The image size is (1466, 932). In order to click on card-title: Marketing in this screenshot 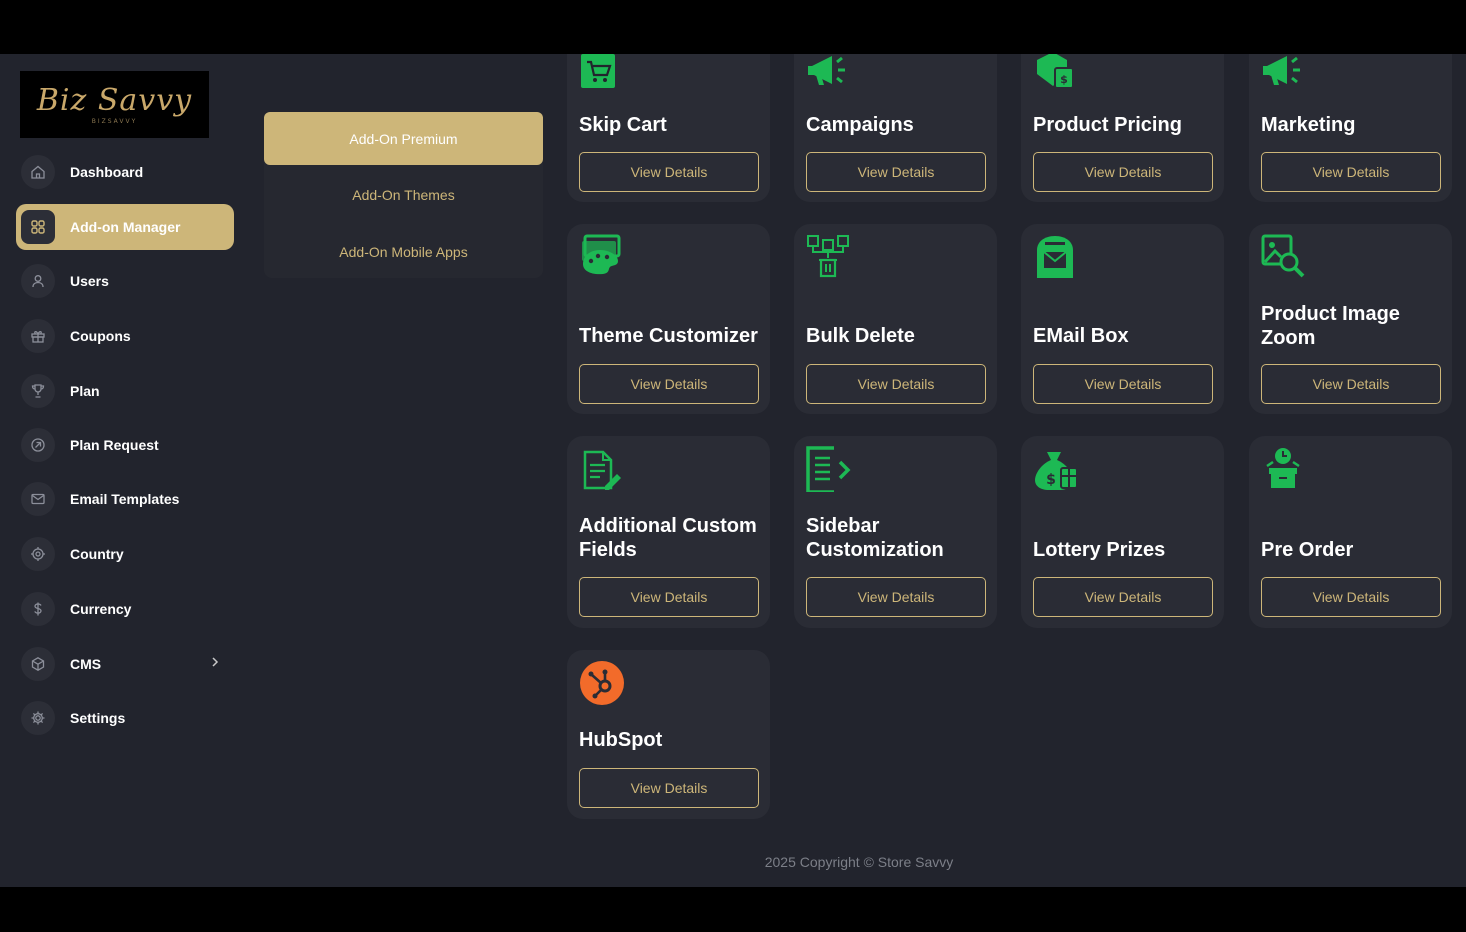, I will do `click(1308, 125)`.